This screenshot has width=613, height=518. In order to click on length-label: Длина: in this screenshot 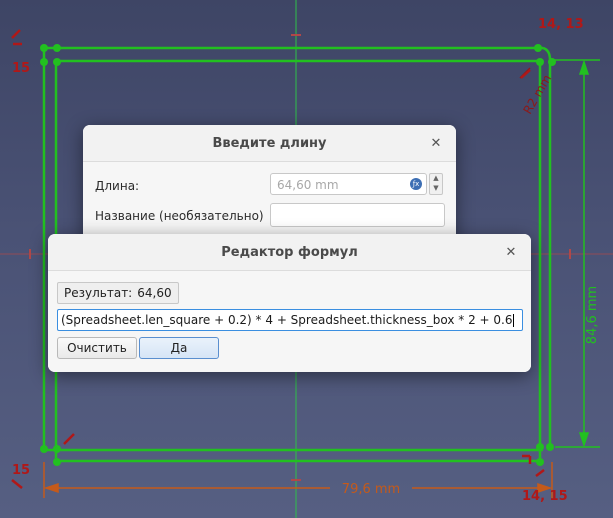, I will do `click(117, 186)`.